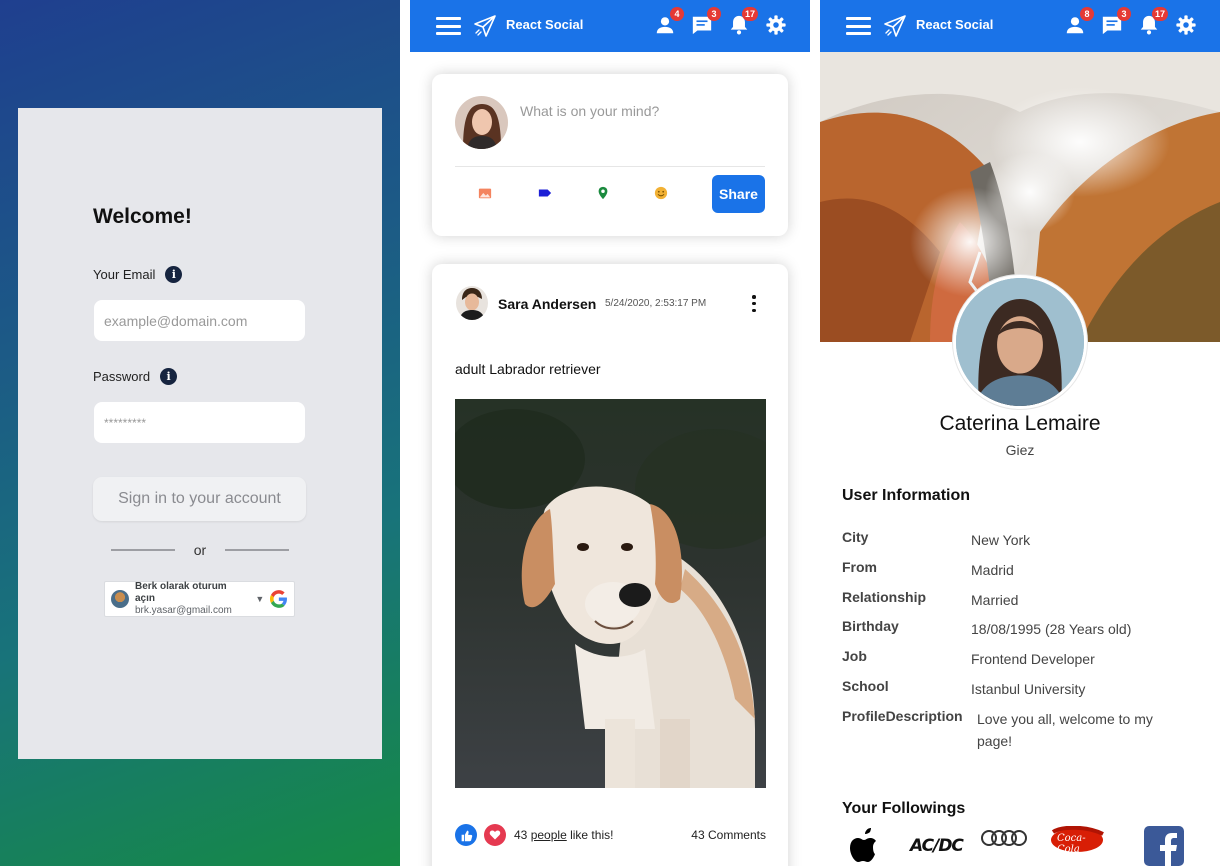 This screenshot has width=1220, height=866. What do you see at coordinates (1033, 659) in the screenshot?
I see `info-value: Frontend Developer` at bounding box center [1033, 659].